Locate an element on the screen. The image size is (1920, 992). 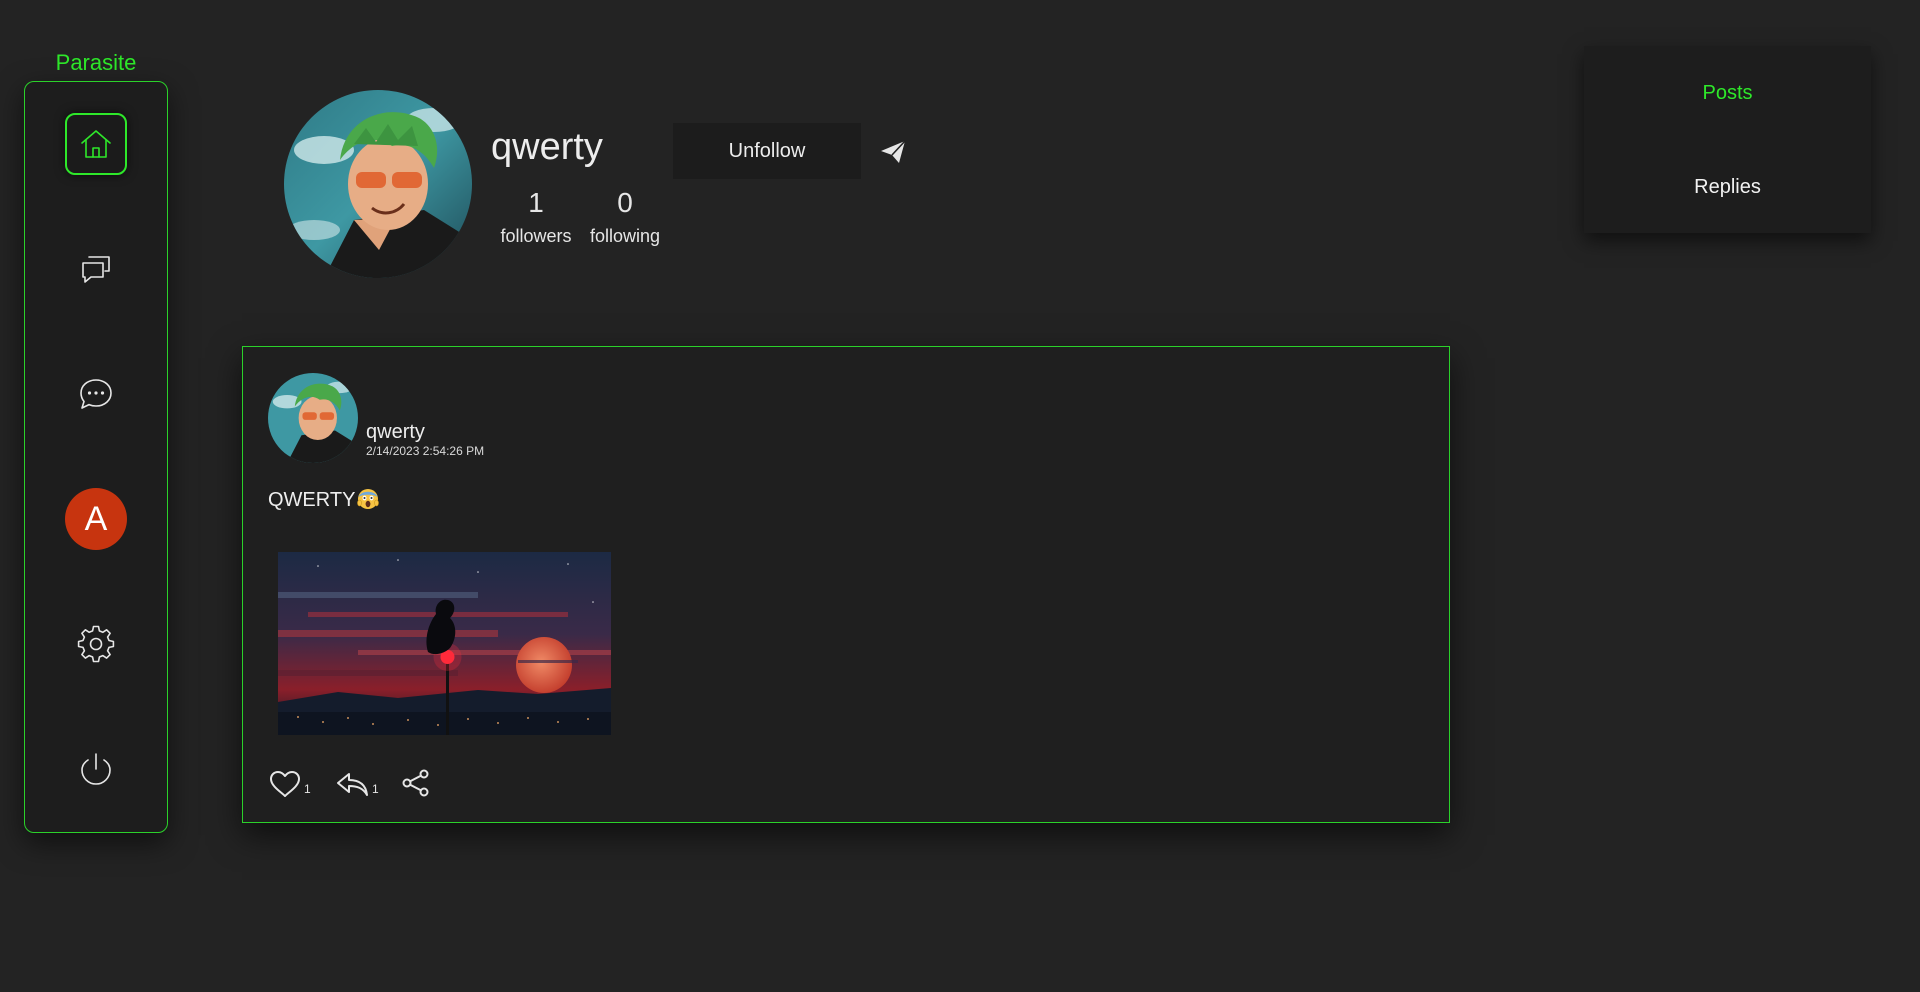
tab-posts: Posts is located at coordinates (1727, 93).